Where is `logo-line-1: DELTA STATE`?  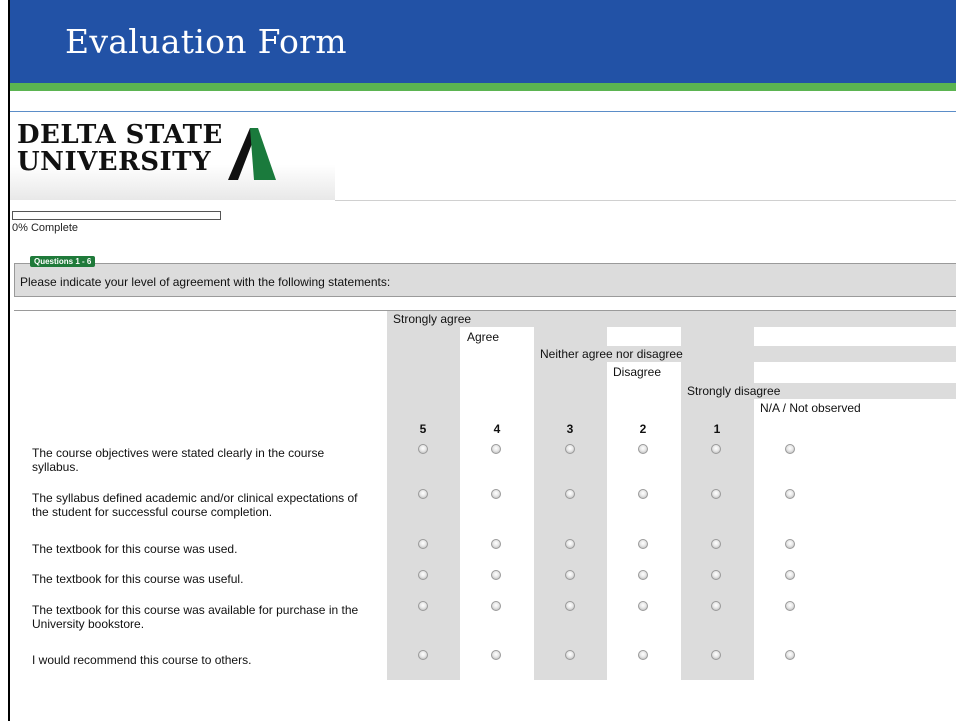
logo-line-1: DELTA STATE is located at coordinates (120, 135).